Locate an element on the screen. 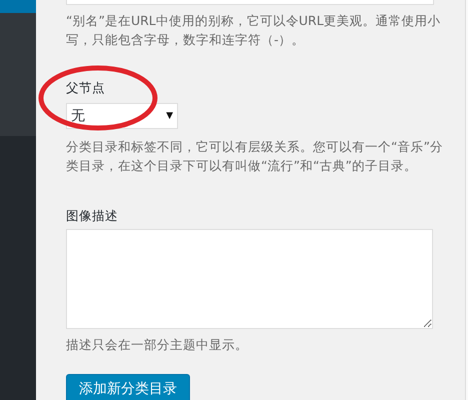  help-text: 分类目录和标签不同，它可以有层级关系。您可以有一个“音乐”分类目录，在这个目录下可以有叫做“流行”和“古典”的子目录。 is located at coordinates (255, 156).